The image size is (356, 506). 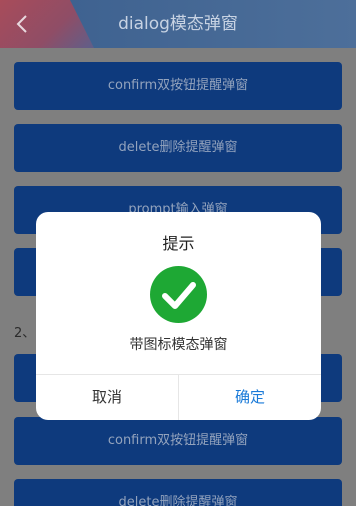 What do you see at coordinates (178, 243) in the screenshot?
I see `dialog-title: 提示` at bounding box center [178, 243].